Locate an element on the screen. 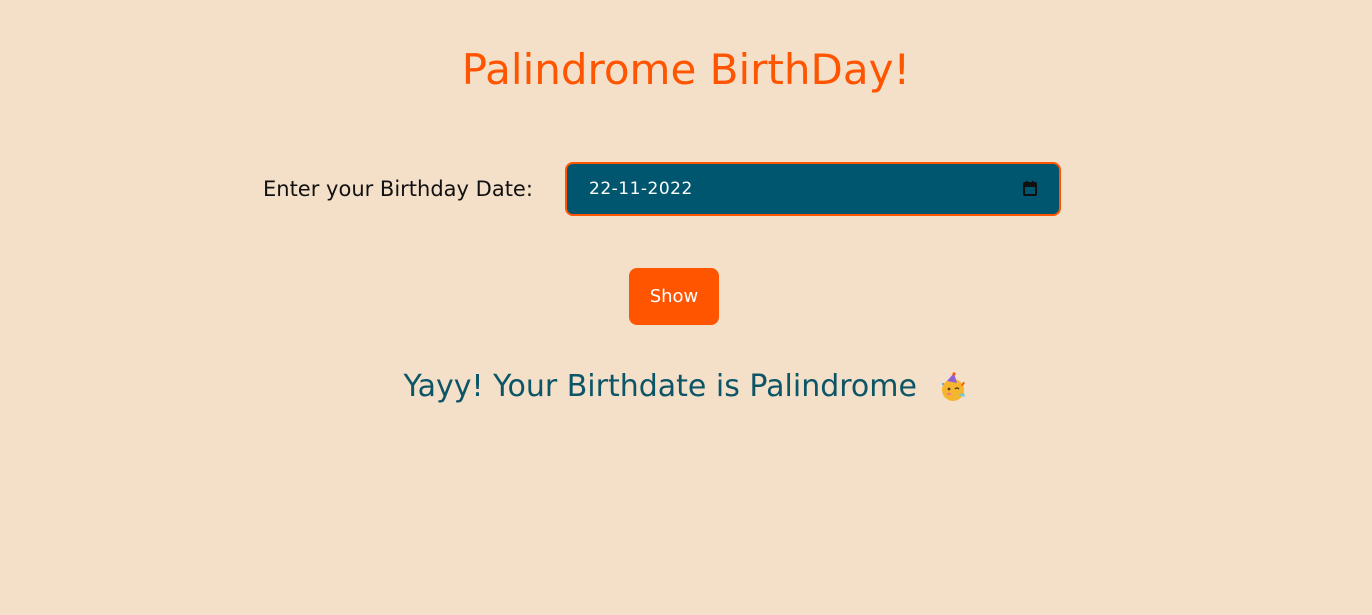 The image size is (1372, 615). party-face-emoji-icon is located at coordinates (953, 387).